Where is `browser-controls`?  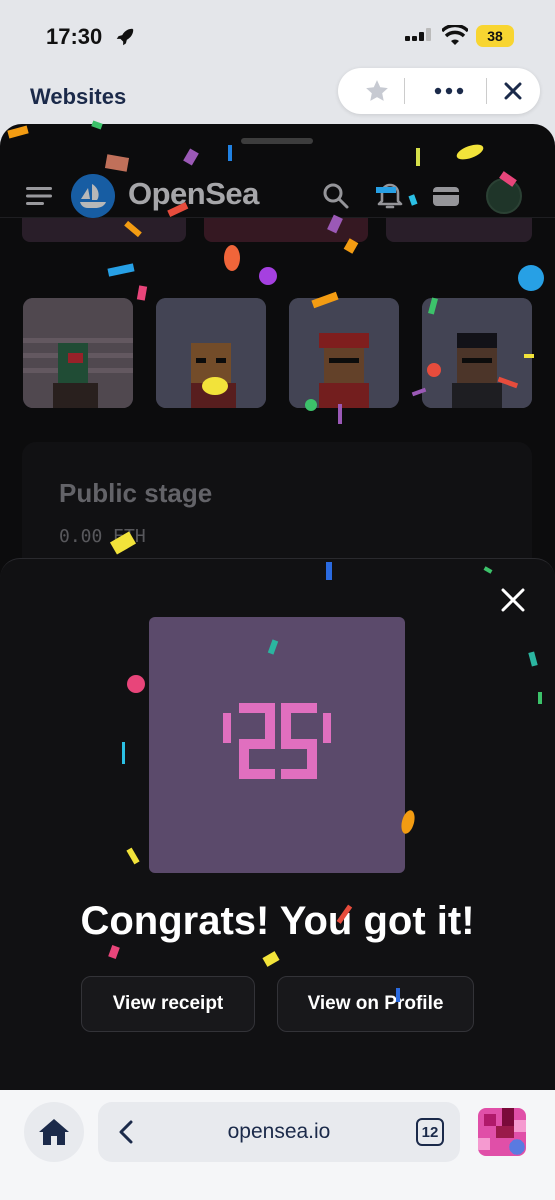 browser-controls is located at coordinates (439, 91).